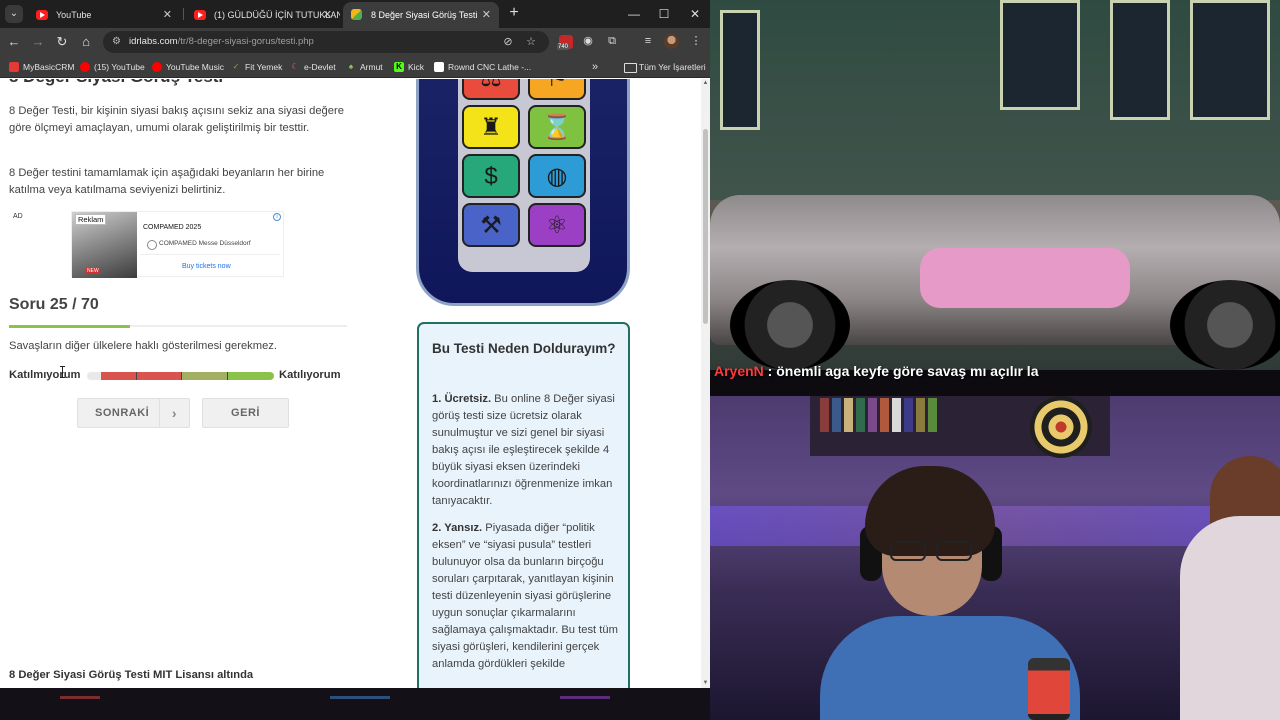 This screenshot has height=720, width=1280. I want to click on extension-adblock-icon: 740, so click(565, 42).